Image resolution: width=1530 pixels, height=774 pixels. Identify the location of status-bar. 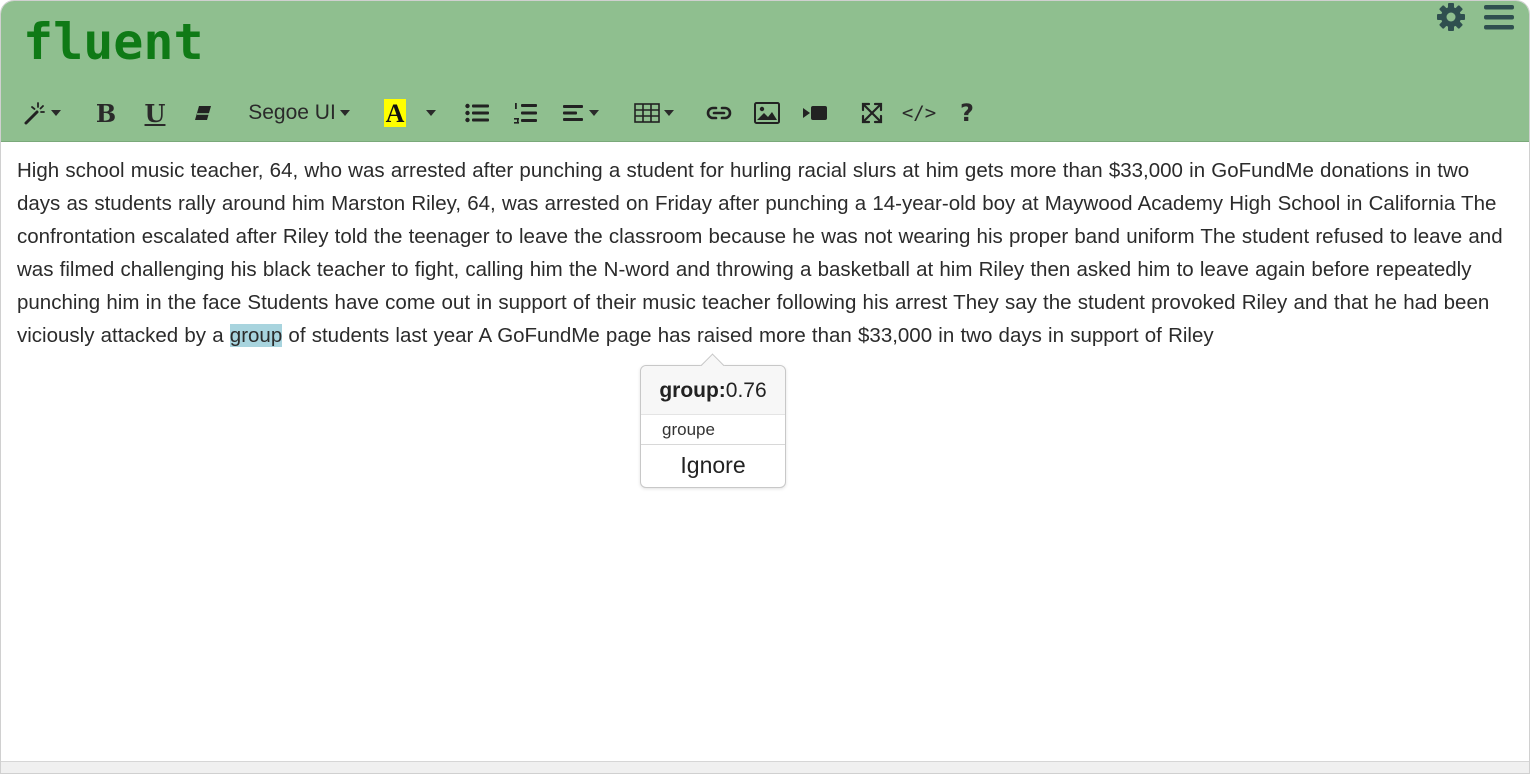
(765, 767).